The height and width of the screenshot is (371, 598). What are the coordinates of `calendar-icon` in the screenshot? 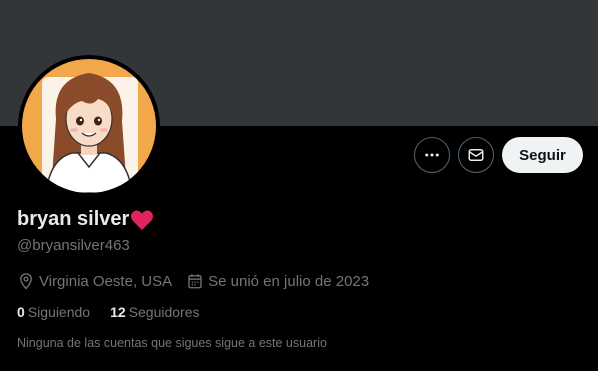 It's located at (195, 281).